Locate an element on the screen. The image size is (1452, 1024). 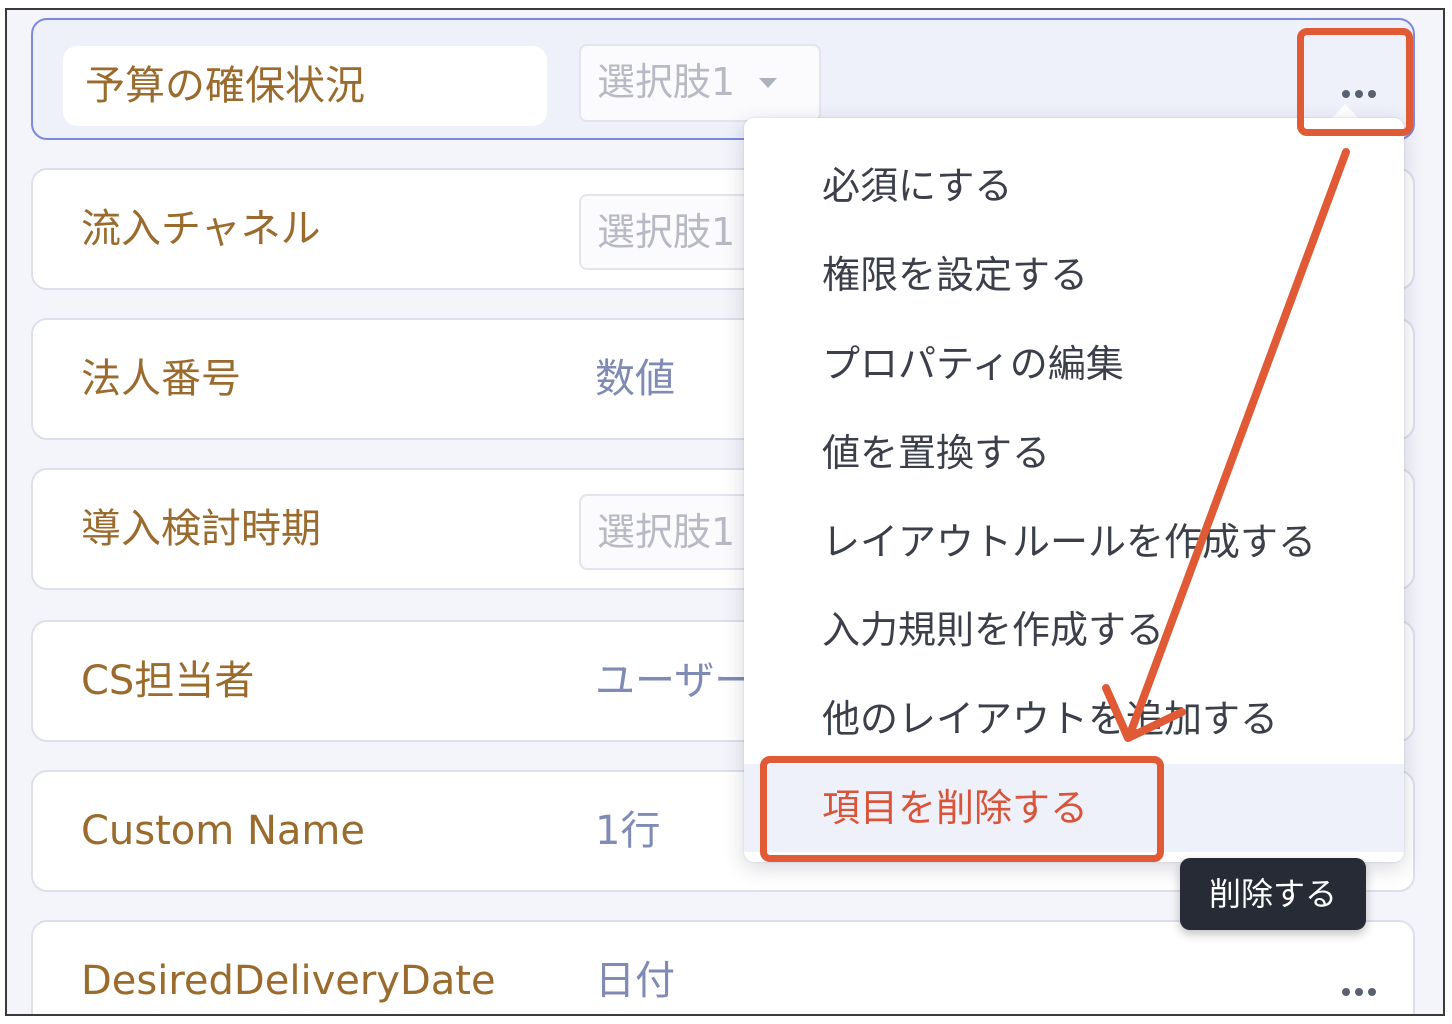
annotation-arrow is located at coordinates (1226, 445).